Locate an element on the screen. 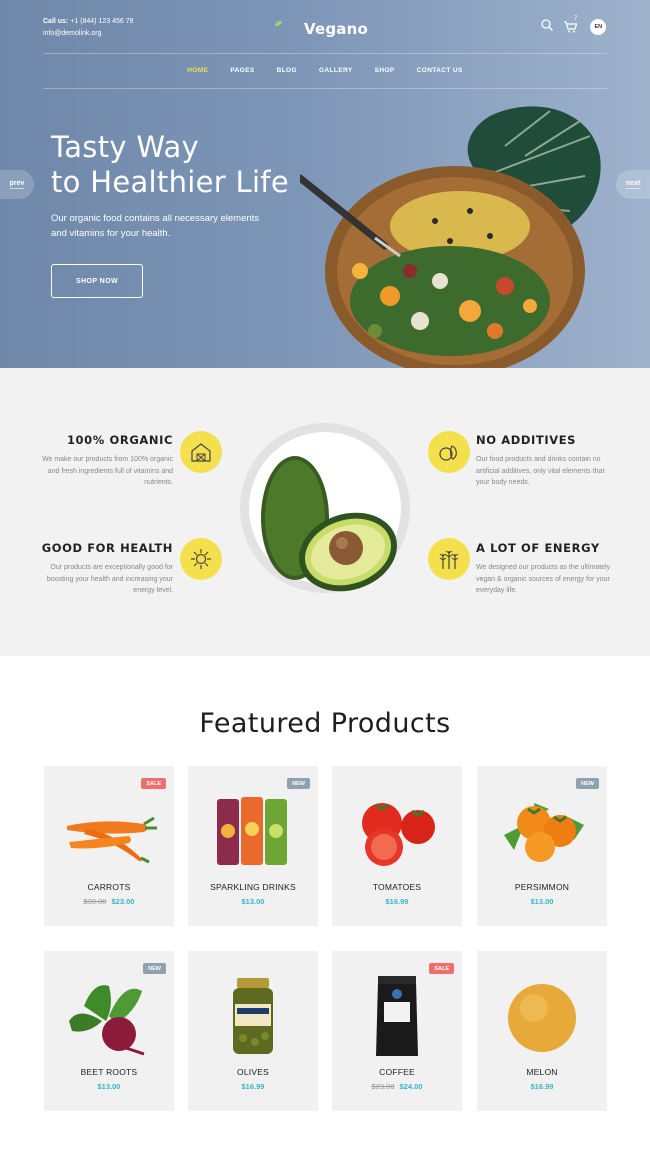 This screenshot has width=650, height=1158. product-card-olives: OLIVES $16.99 is located at coordinates (253, 1031).